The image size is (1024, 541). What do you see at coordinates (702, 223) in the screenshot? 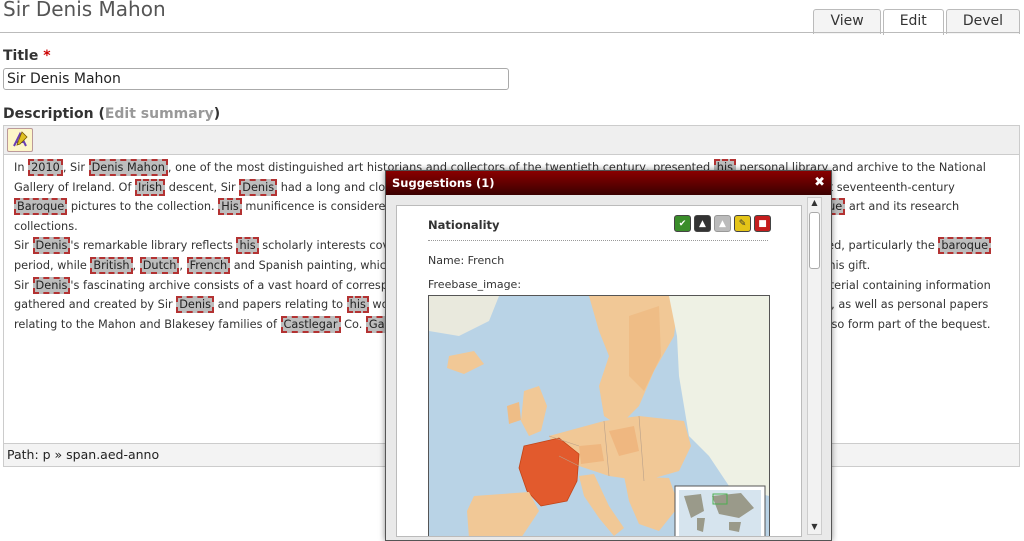
I see `move-up-icon: ▲` at bounding box center [702, 223].